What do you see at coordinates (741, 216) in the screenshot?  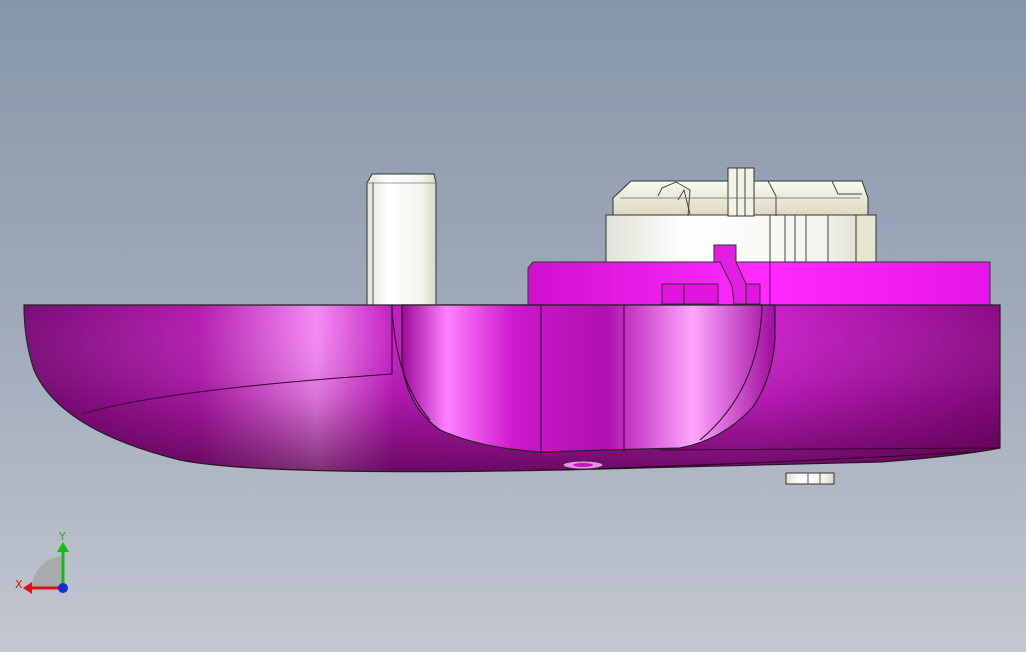 I see `connector-housing` at bounding box center [741, 216].